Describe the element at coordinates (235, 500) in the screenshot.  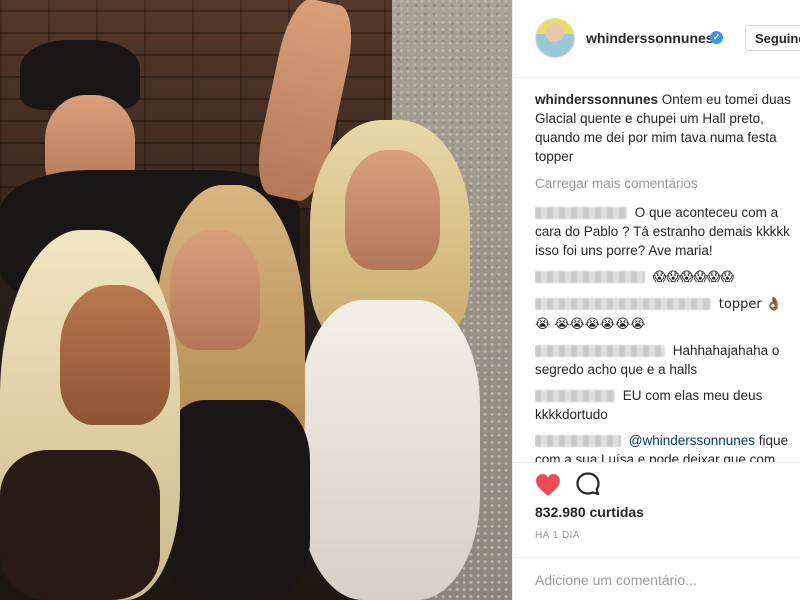
I see `photo-black-top` at that location.